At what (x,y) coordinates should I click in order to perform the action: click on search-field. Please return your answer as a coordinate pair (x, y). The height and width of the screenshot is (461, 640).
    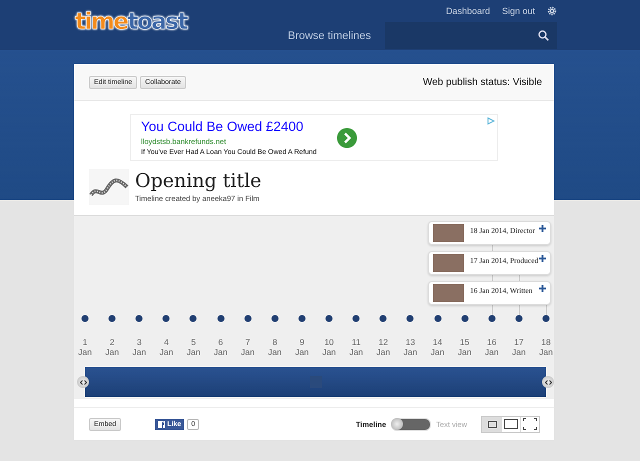
    Looking at the image, I should click on (471, 35).